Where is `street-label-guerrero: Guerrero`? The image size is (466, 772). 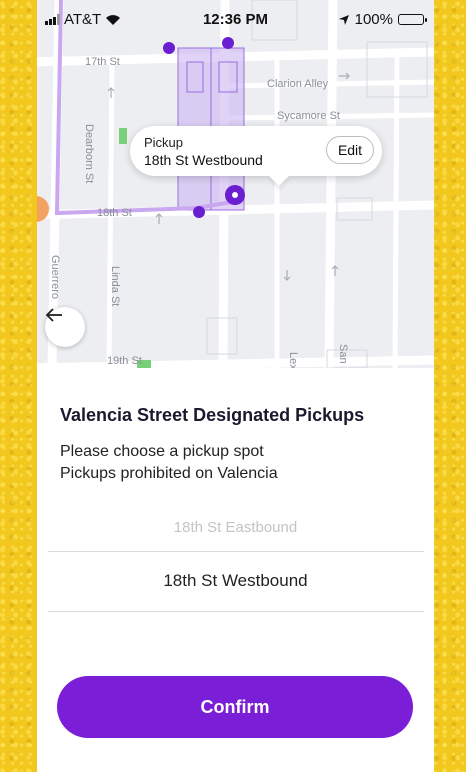
street-label-guerrero: Guerrero is located at coordinates (55, 277).